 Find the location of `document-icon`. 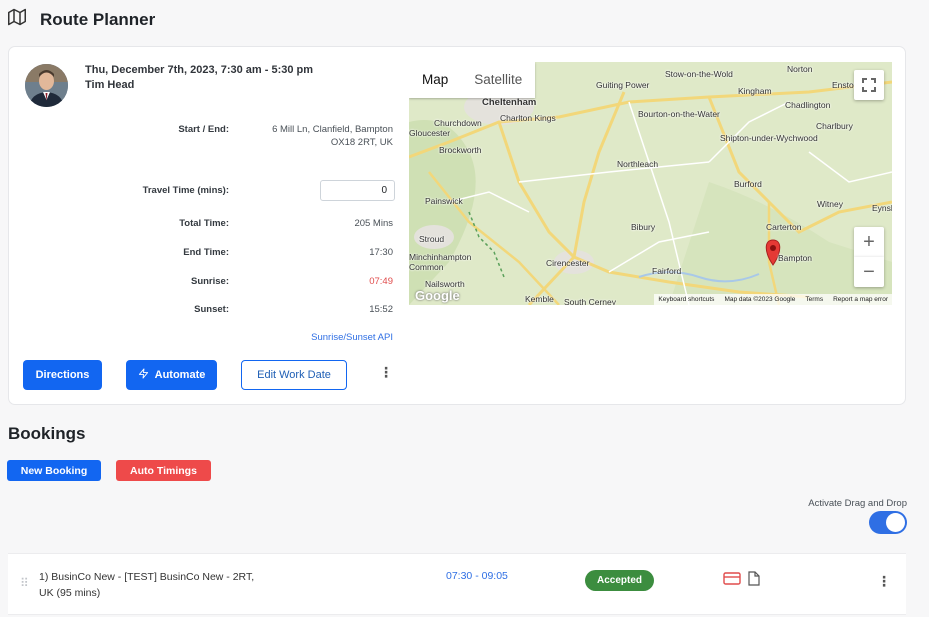

document-icon is located at coordinates (754, 581).